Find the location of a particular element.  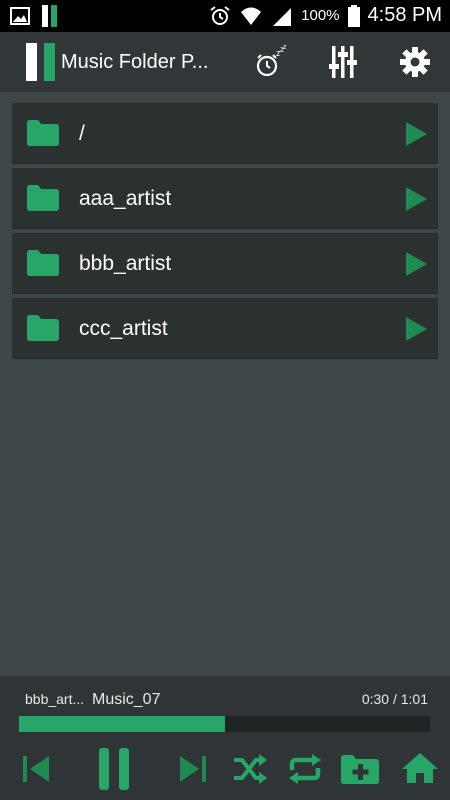

equalizer-icon is located at coordinates (345, 62).